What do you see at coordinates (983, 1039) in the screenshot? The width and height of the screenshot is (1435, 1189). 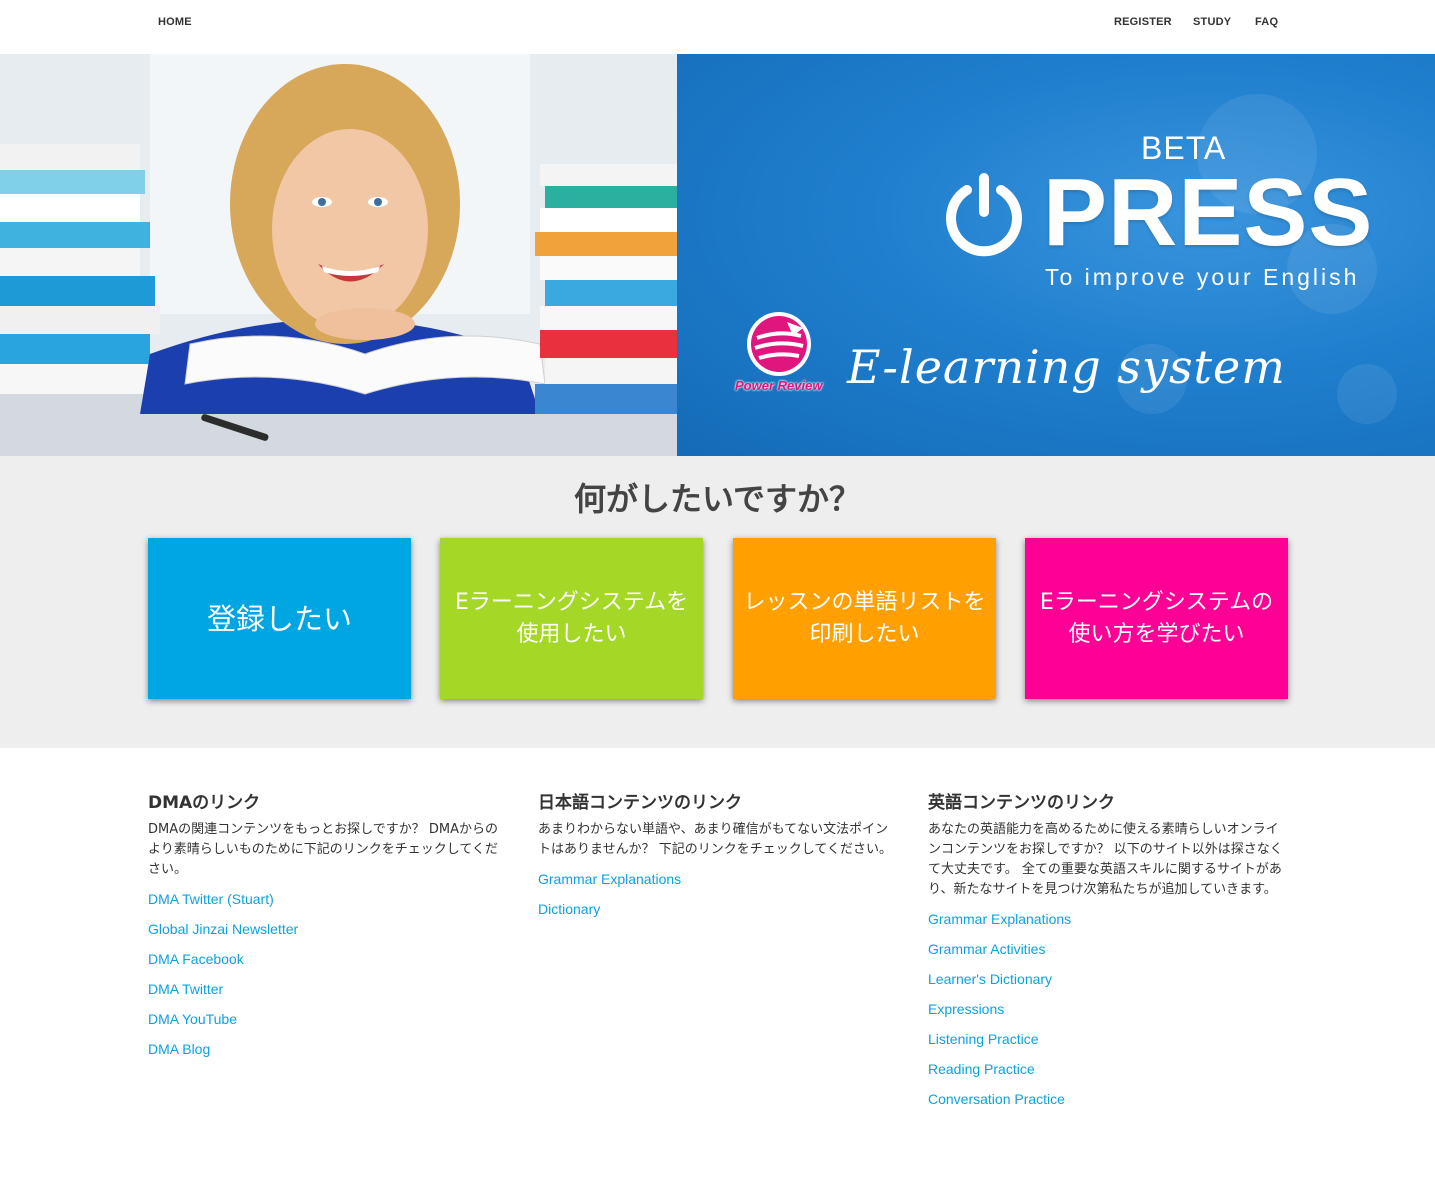 I see `link-listening-practice: Listening Practice` at bounding box center [983, 1039].